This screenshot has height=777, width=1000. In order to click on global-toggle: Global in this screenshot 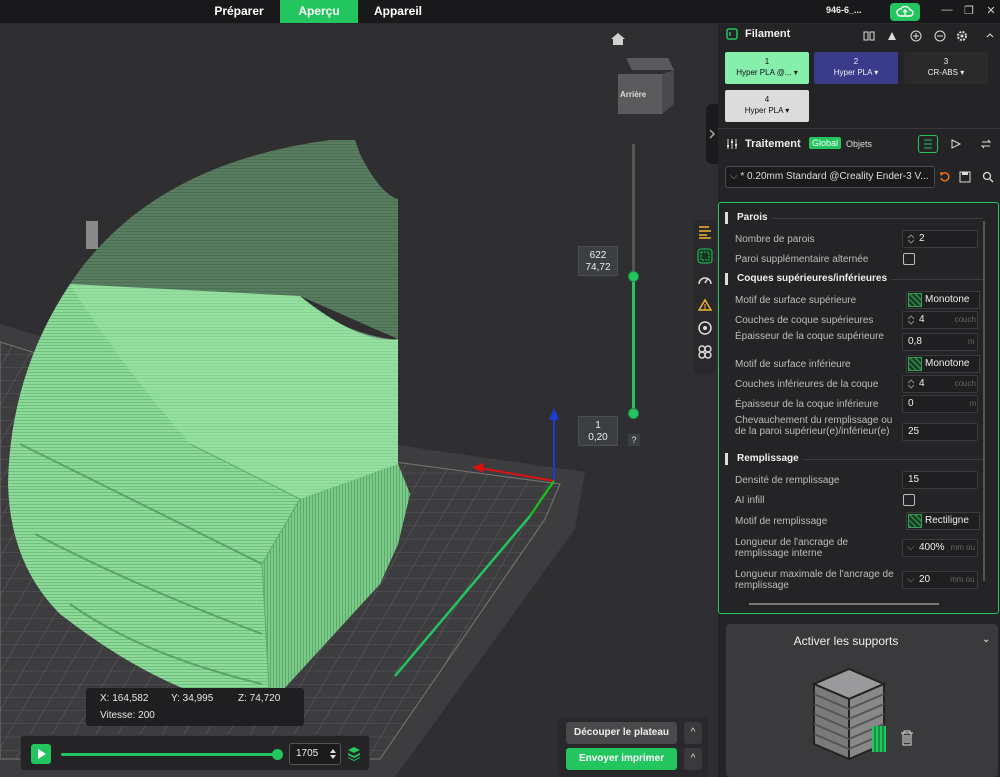, I will do `click(825, 143)`.